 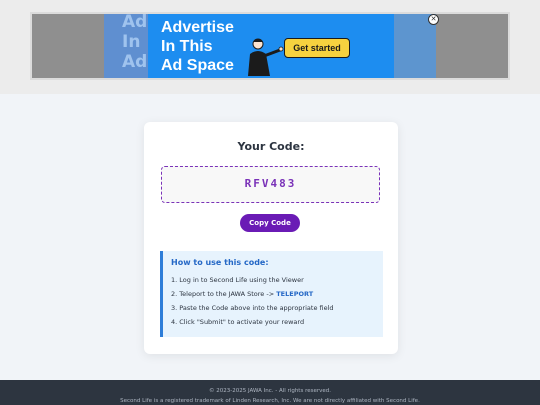 What do you see at coordinates (197, 27) in the screenshot?
I see `ad-headline-line-1: Advertise` at bounding box center [197, 27].